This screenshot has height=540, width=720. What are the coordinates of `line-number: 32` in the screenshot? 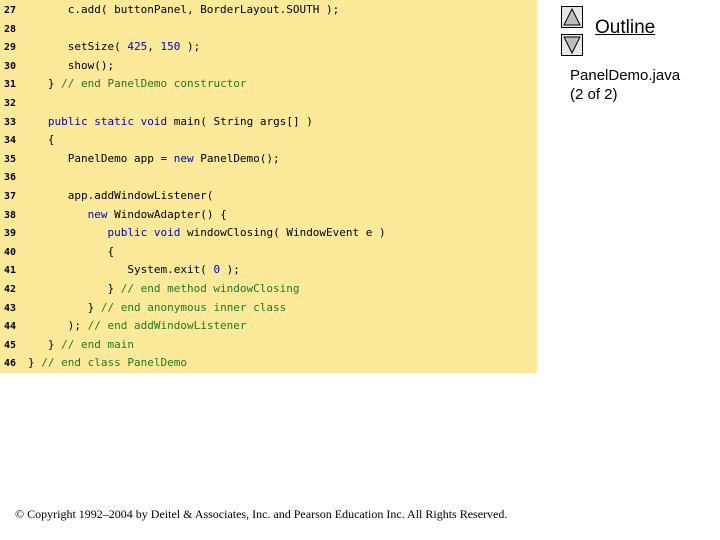 It's located at (10, 103).